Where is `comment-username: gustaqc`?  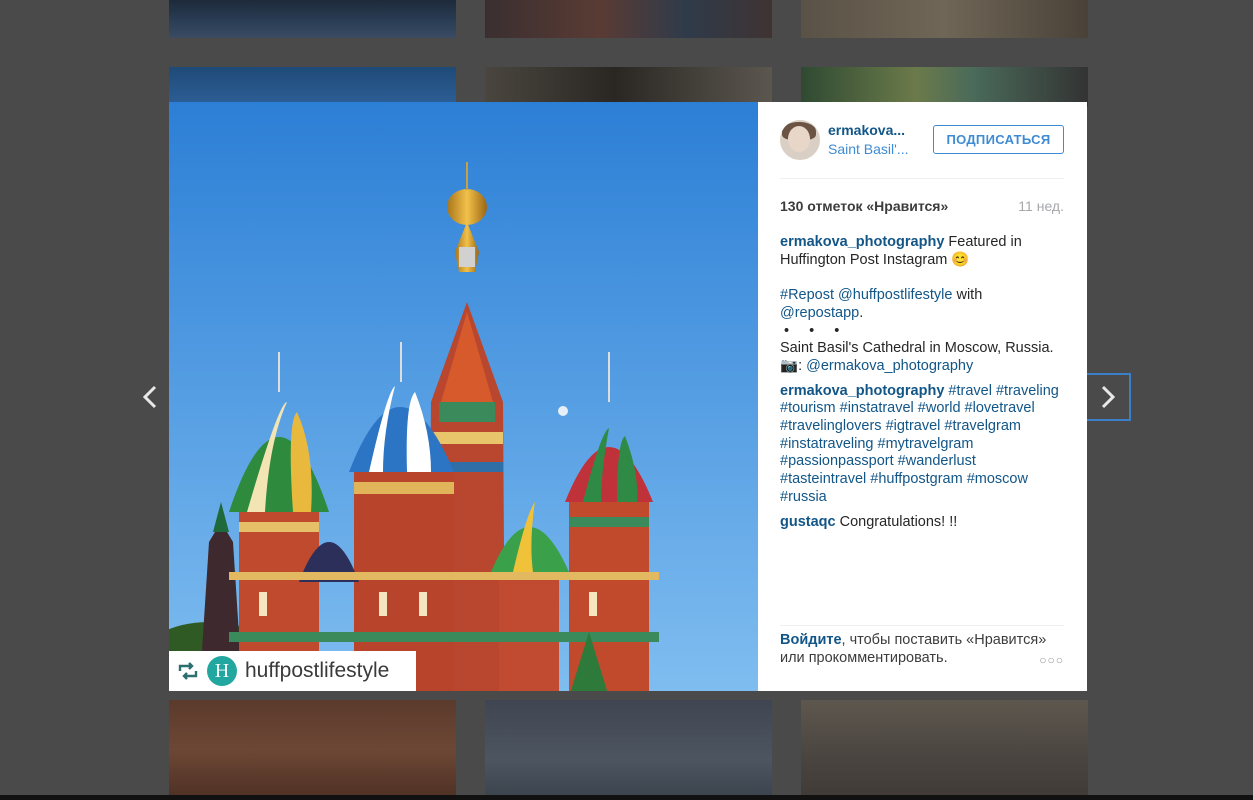
comment-username: gustaqc is located at coordinates (808, 522).